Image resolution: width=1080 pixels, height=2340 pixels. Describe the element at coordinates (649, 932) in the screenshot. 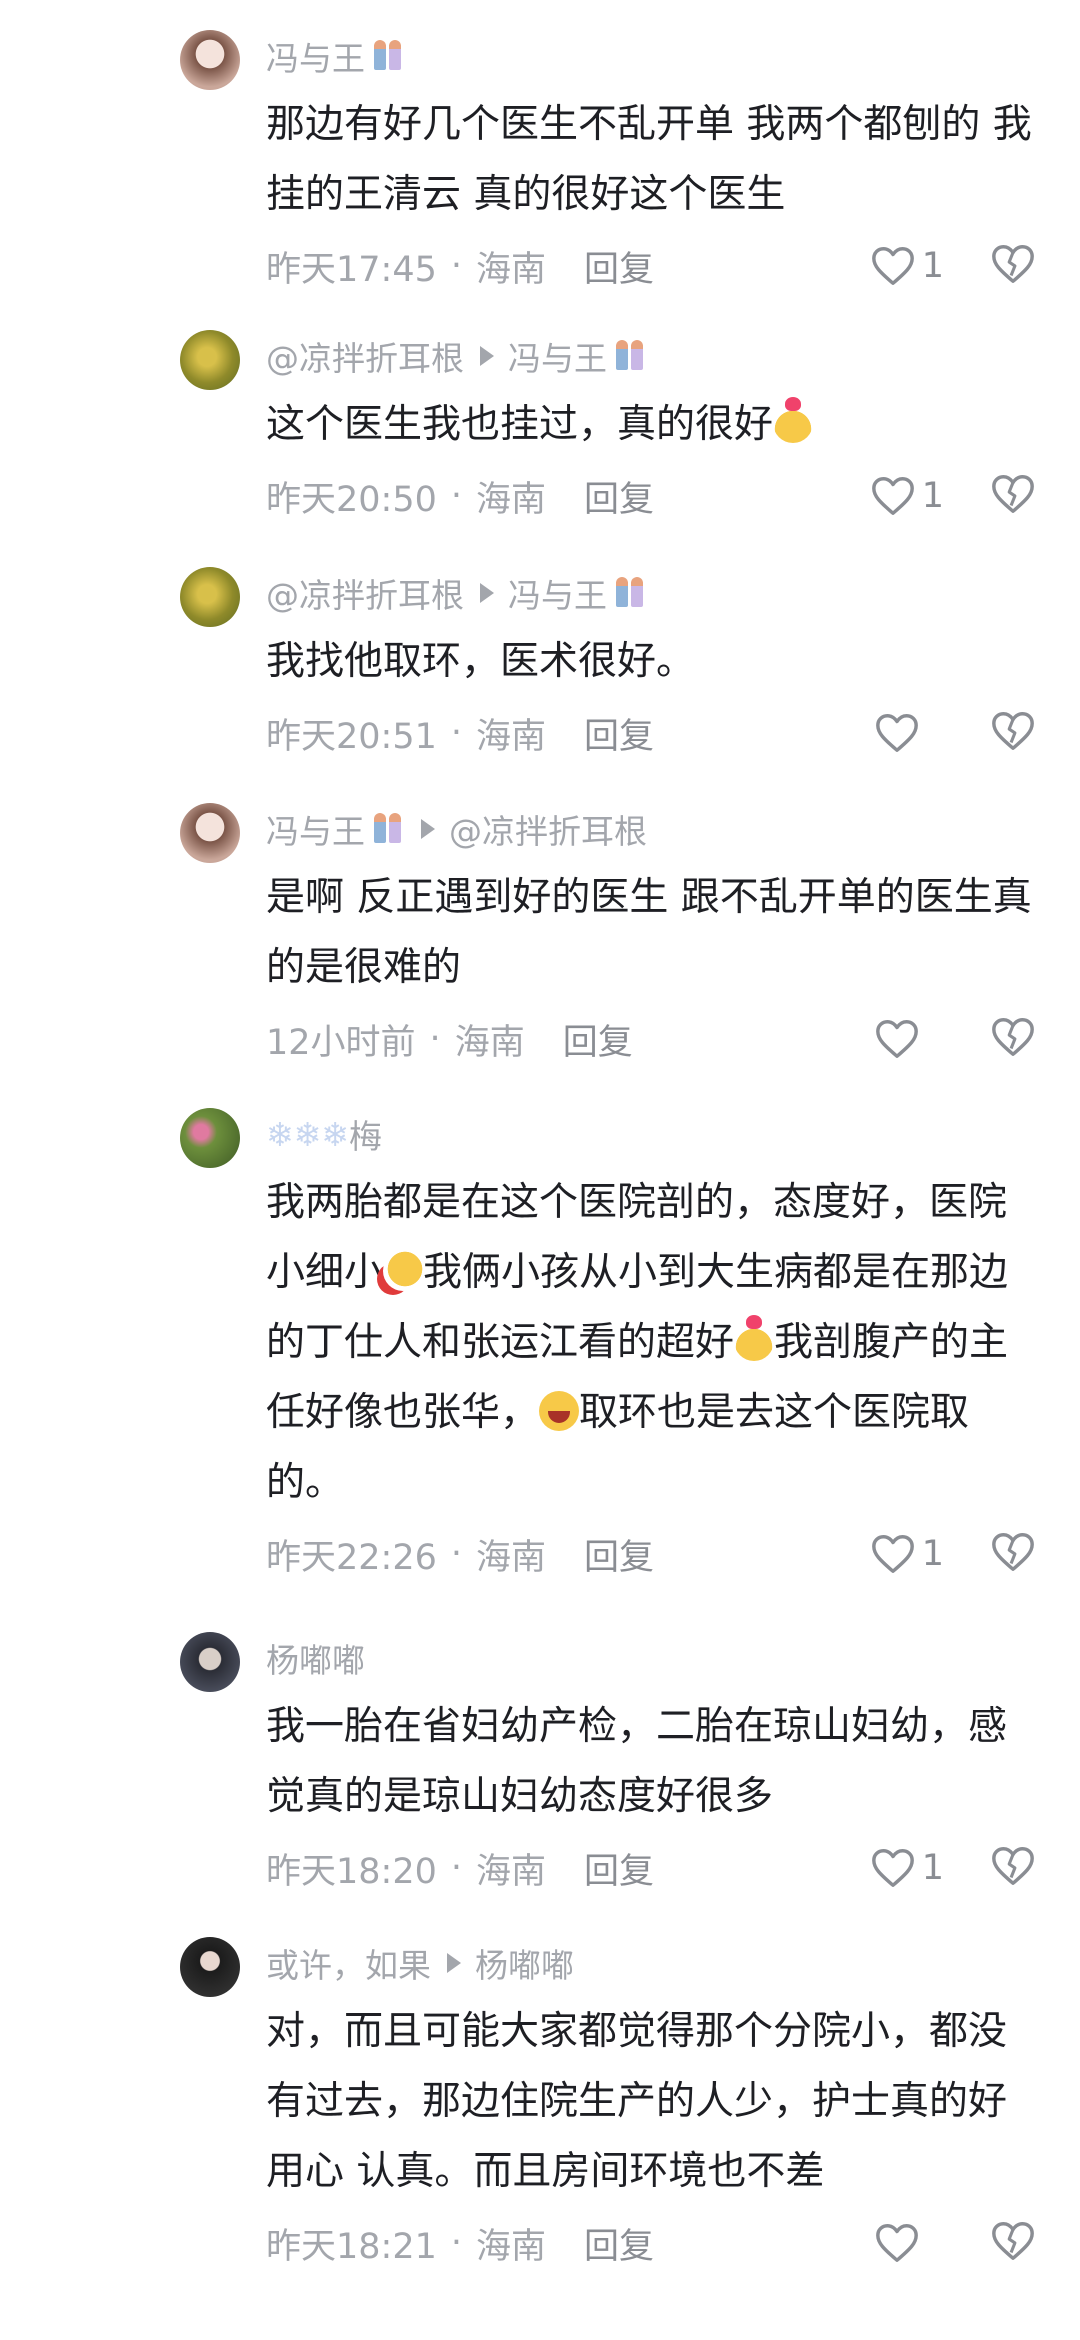

I see `comment-text: 是啊 反正遇到好的医生 跟不乱开单的医生真的是很难的` at that location.